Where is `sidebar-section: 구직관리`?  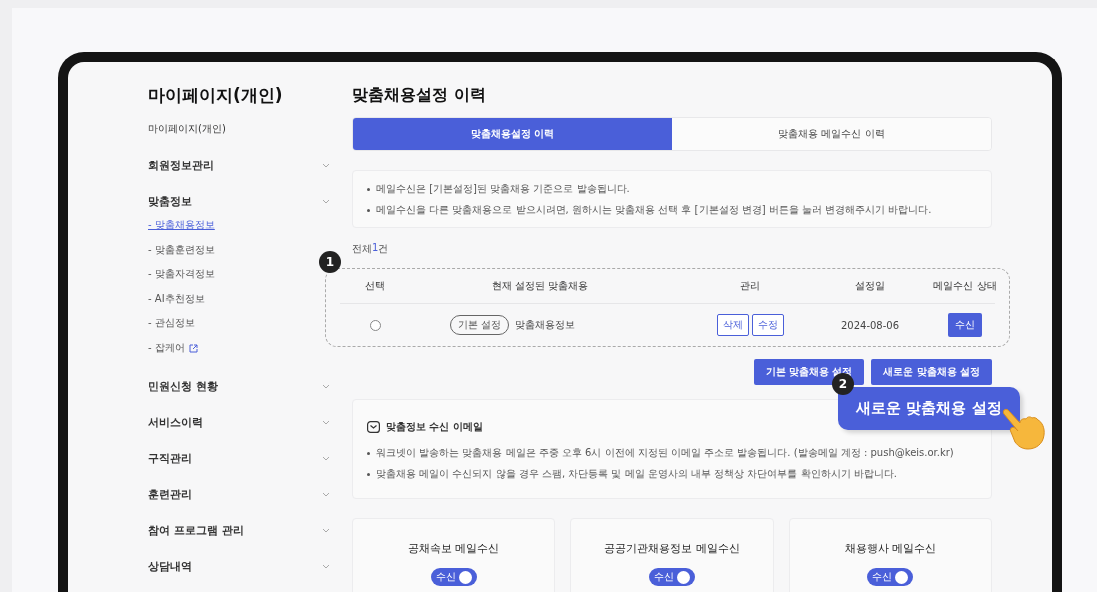
sidebar-section: 구직관리 is located at coordinates (170, 459).